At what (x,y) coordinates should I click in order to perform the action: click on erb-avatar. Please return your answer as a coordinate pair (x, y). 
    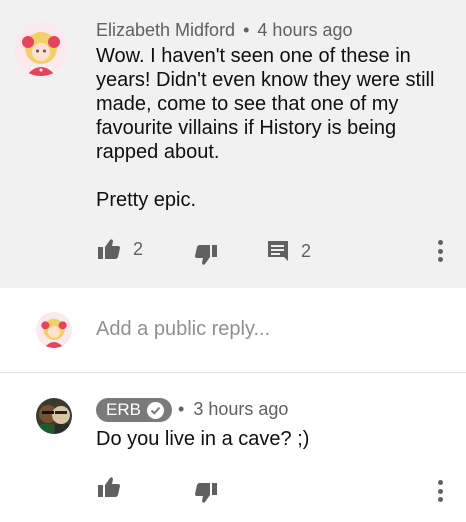
    Looking at the image, I should click on (54, 416).